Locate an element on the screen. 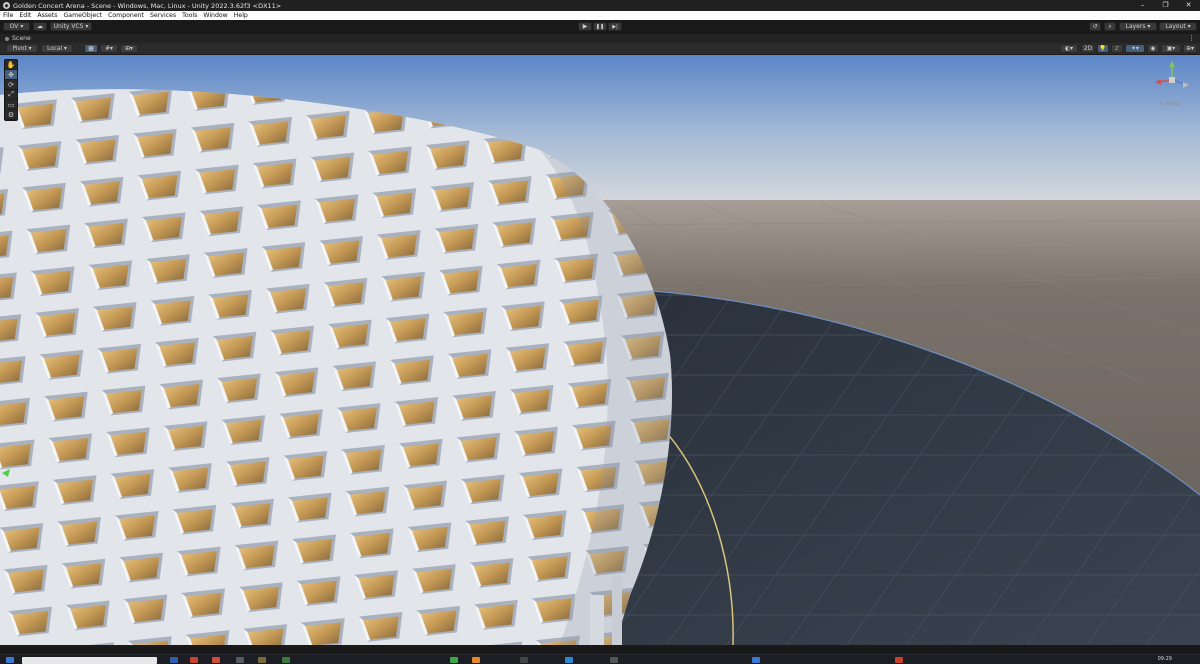  rotate-icon: ⟳ is located at coordinates (11, 84).